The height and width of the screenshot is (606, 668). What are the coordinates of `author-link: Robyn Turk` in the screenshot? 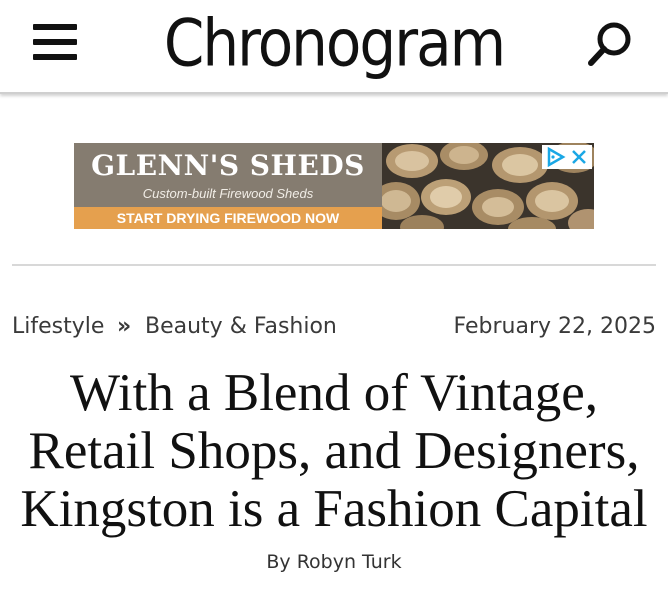 It's located at (349, 562).